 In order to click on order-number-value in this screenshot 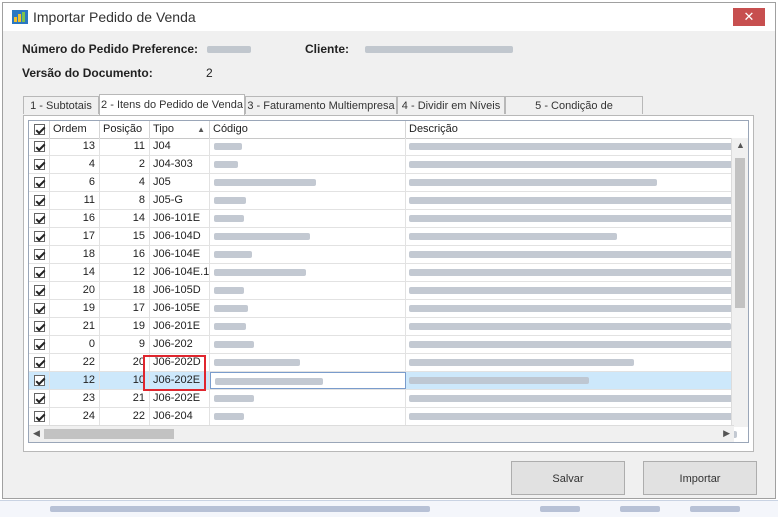, I will do `click(229, 49)`.